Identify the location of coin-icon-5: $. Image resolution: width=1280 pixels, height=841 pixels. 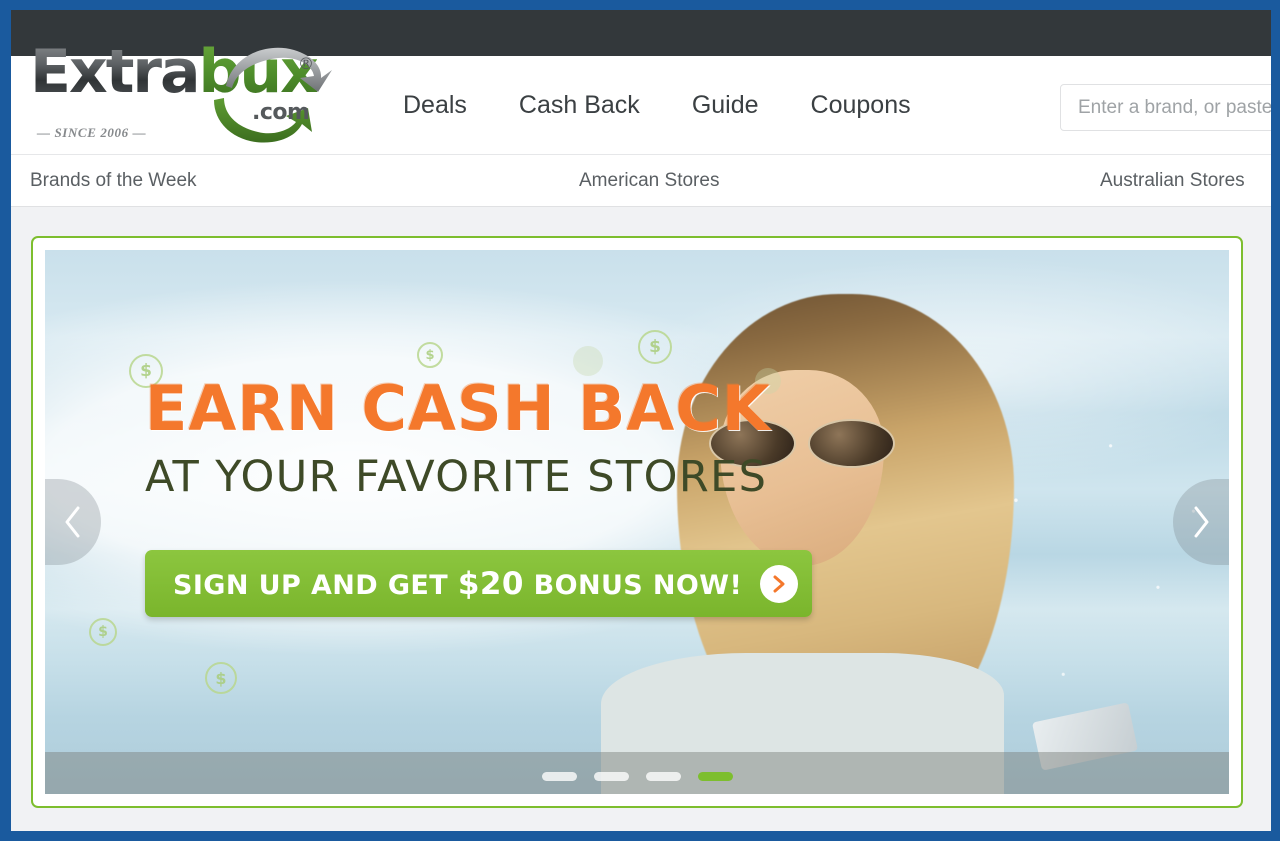
(221, 678).